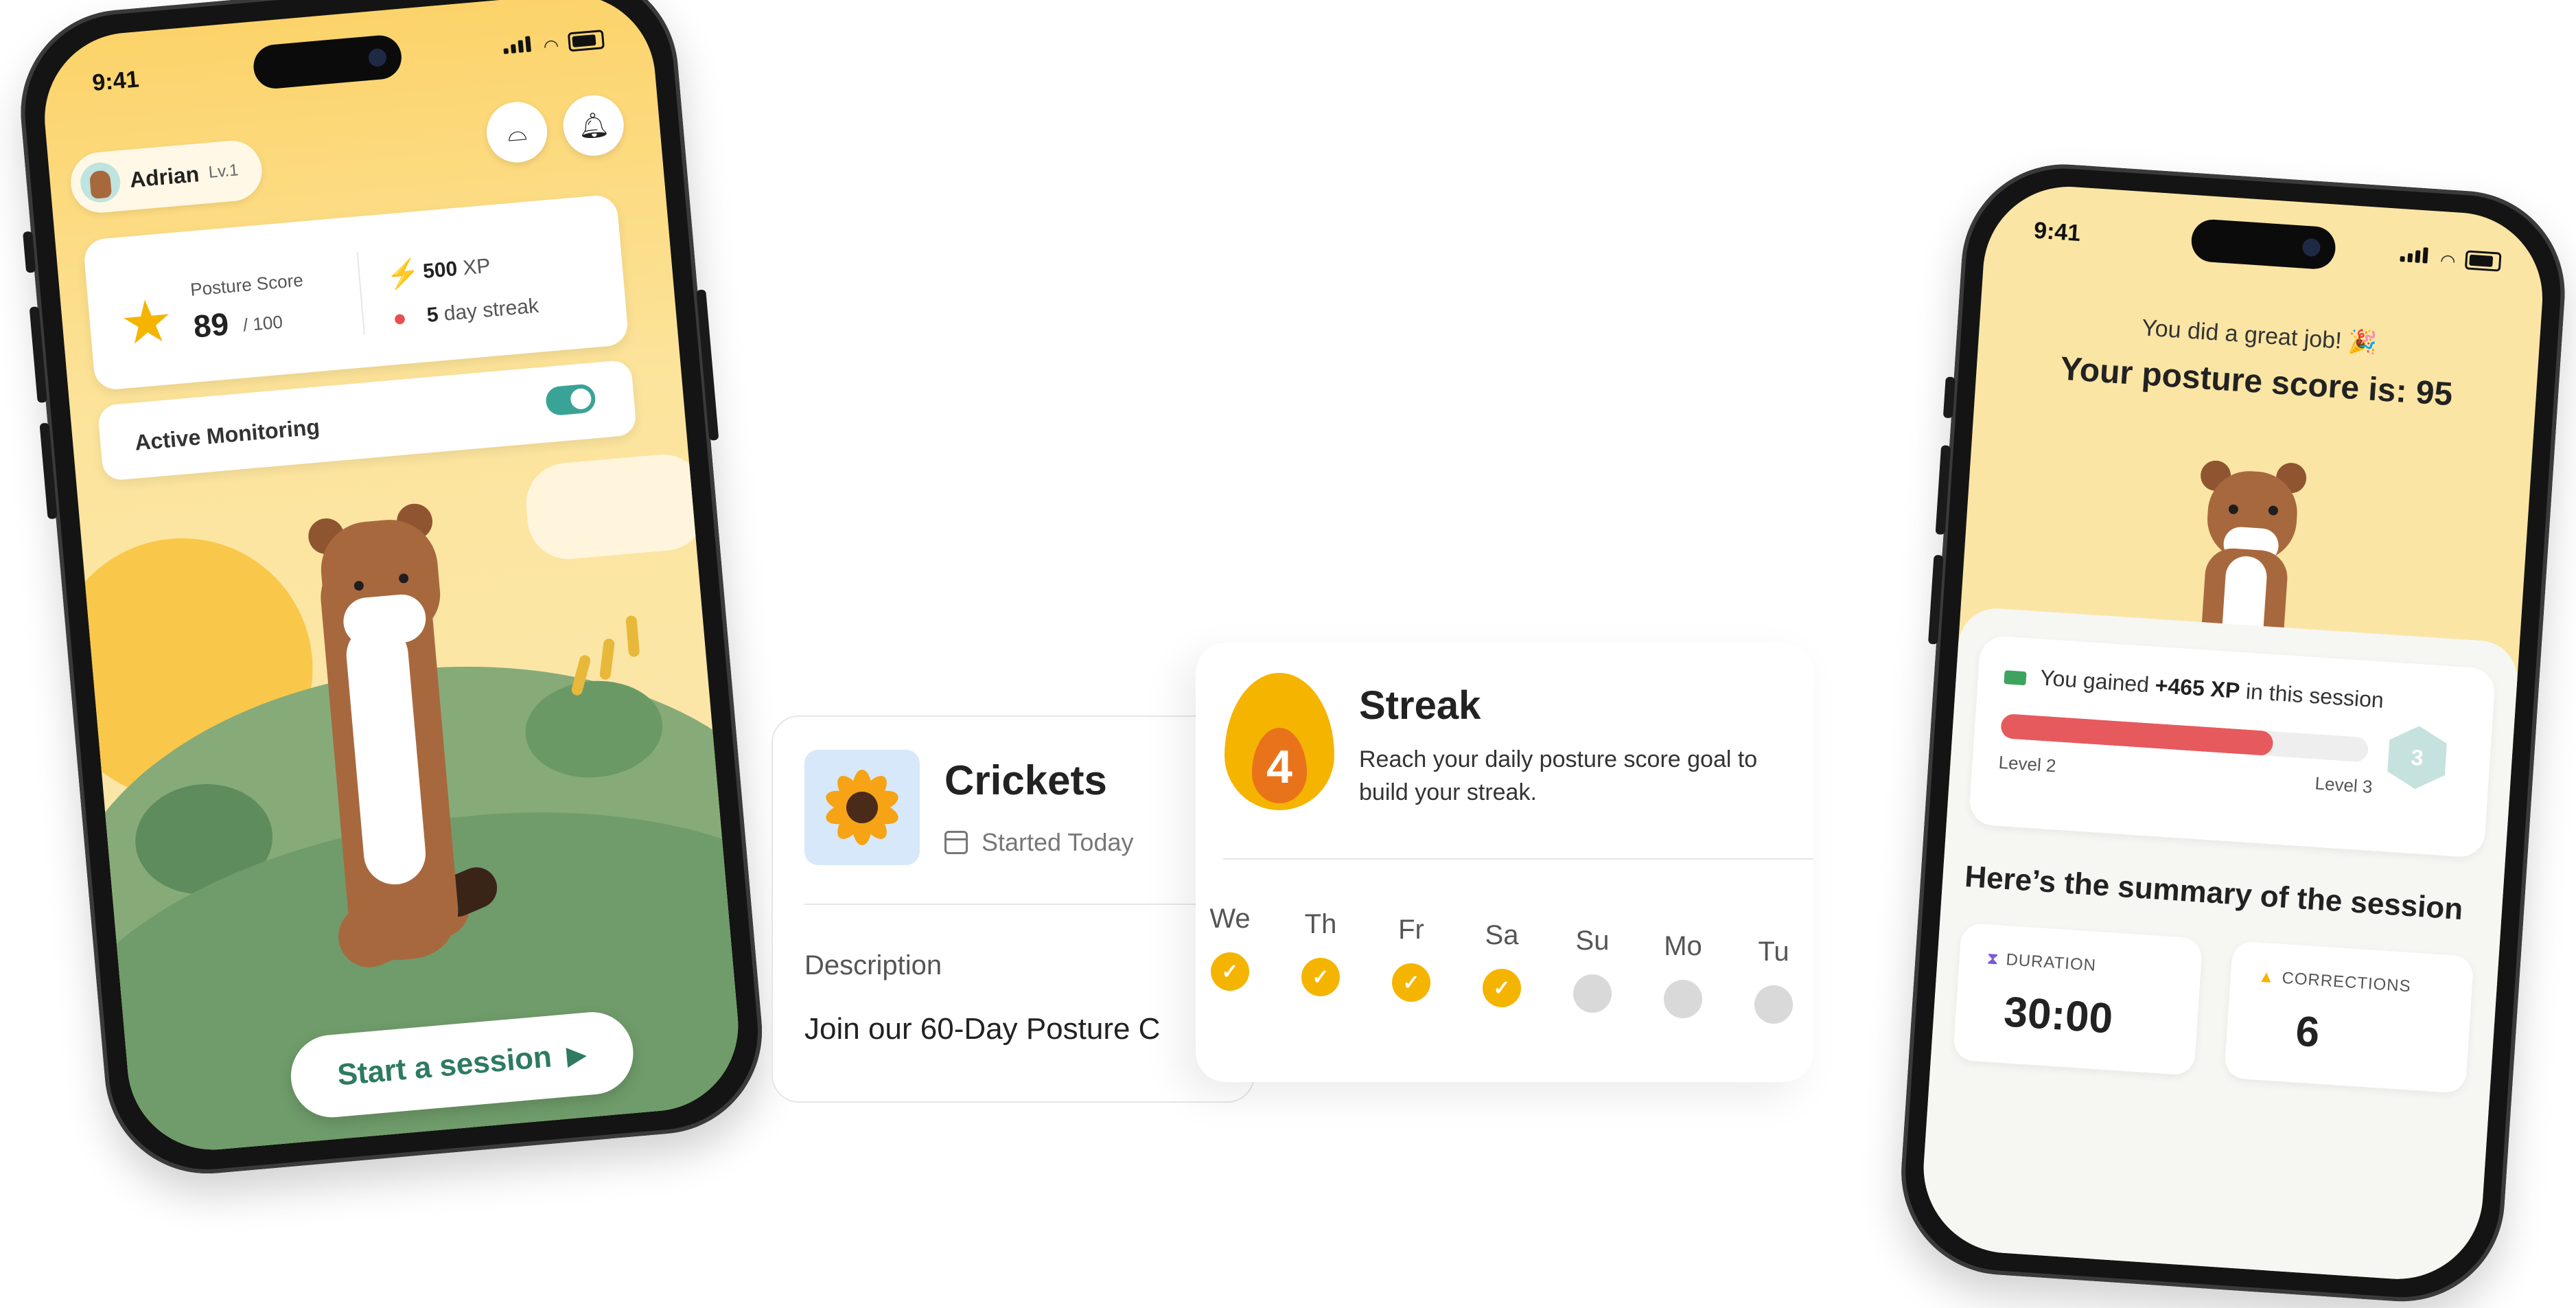 Image resolution: width=2576 pixels, height=1308 pixels. Describe the element at coordinates (2417, 757) in the screenshot. I see `level-badge-icon: 3` at that location.